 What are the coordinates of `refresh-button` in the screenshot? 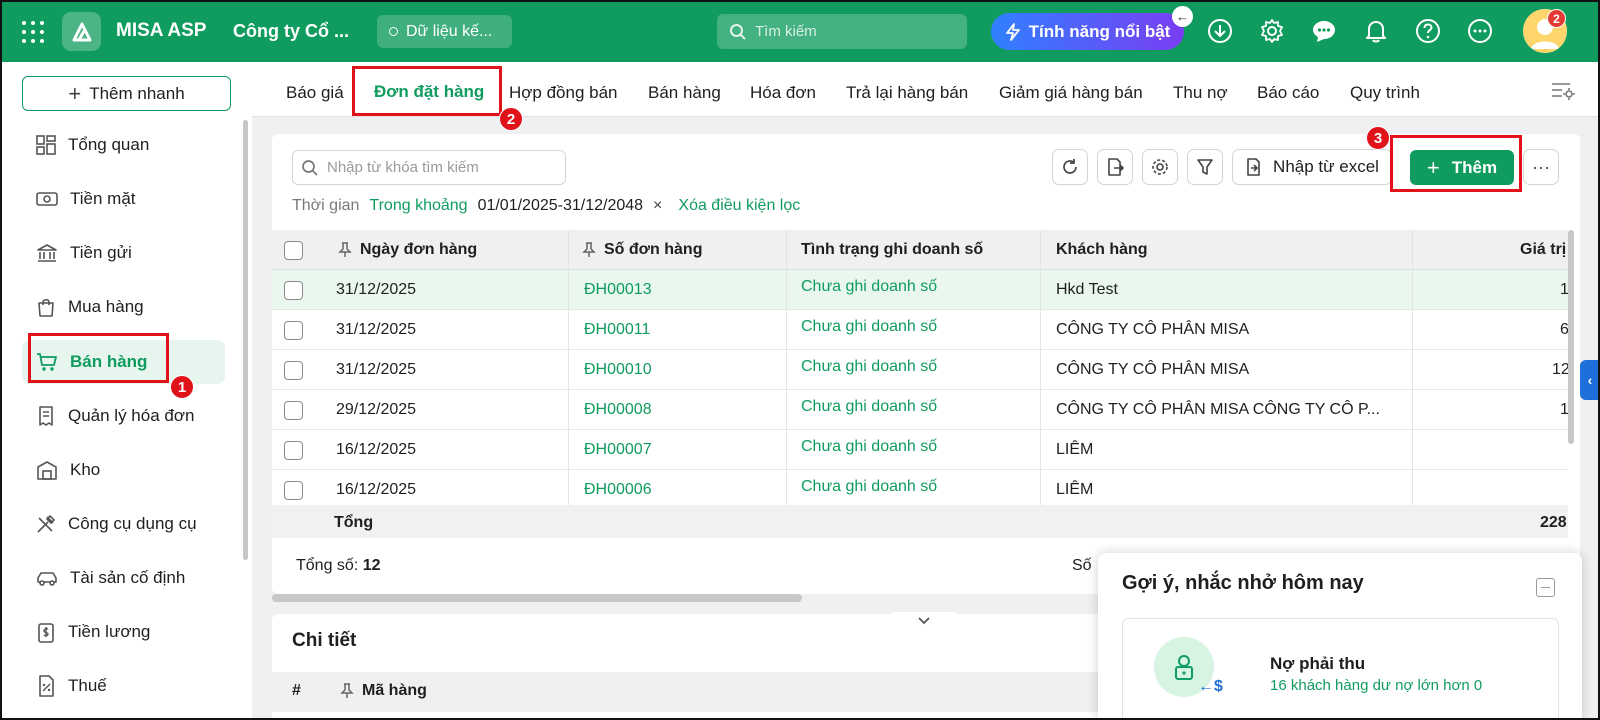 It's located at (1070, 167).